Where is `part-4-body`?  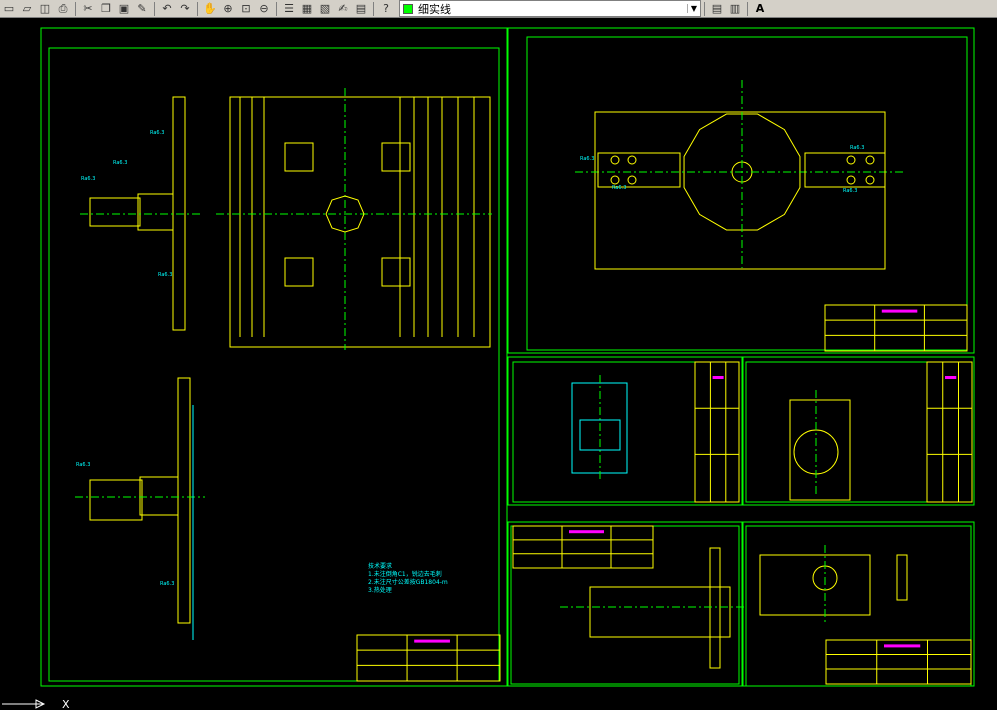
part-4-body is located at coordinates (820, 450).